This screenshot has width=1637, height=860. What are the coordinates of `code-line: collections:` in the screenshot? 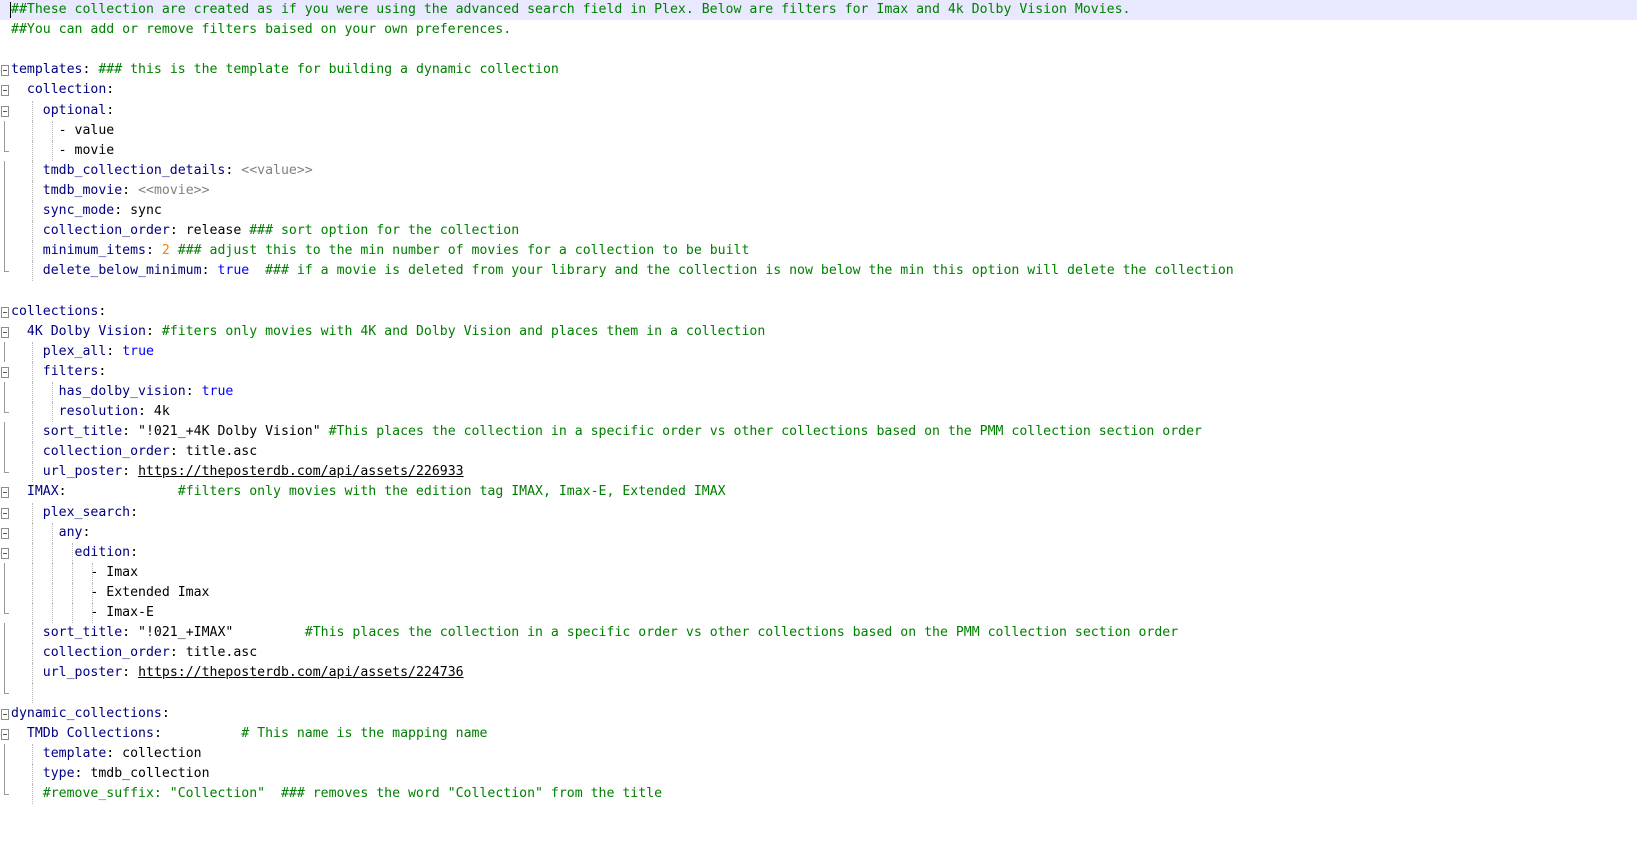 It's located at (818, 312).